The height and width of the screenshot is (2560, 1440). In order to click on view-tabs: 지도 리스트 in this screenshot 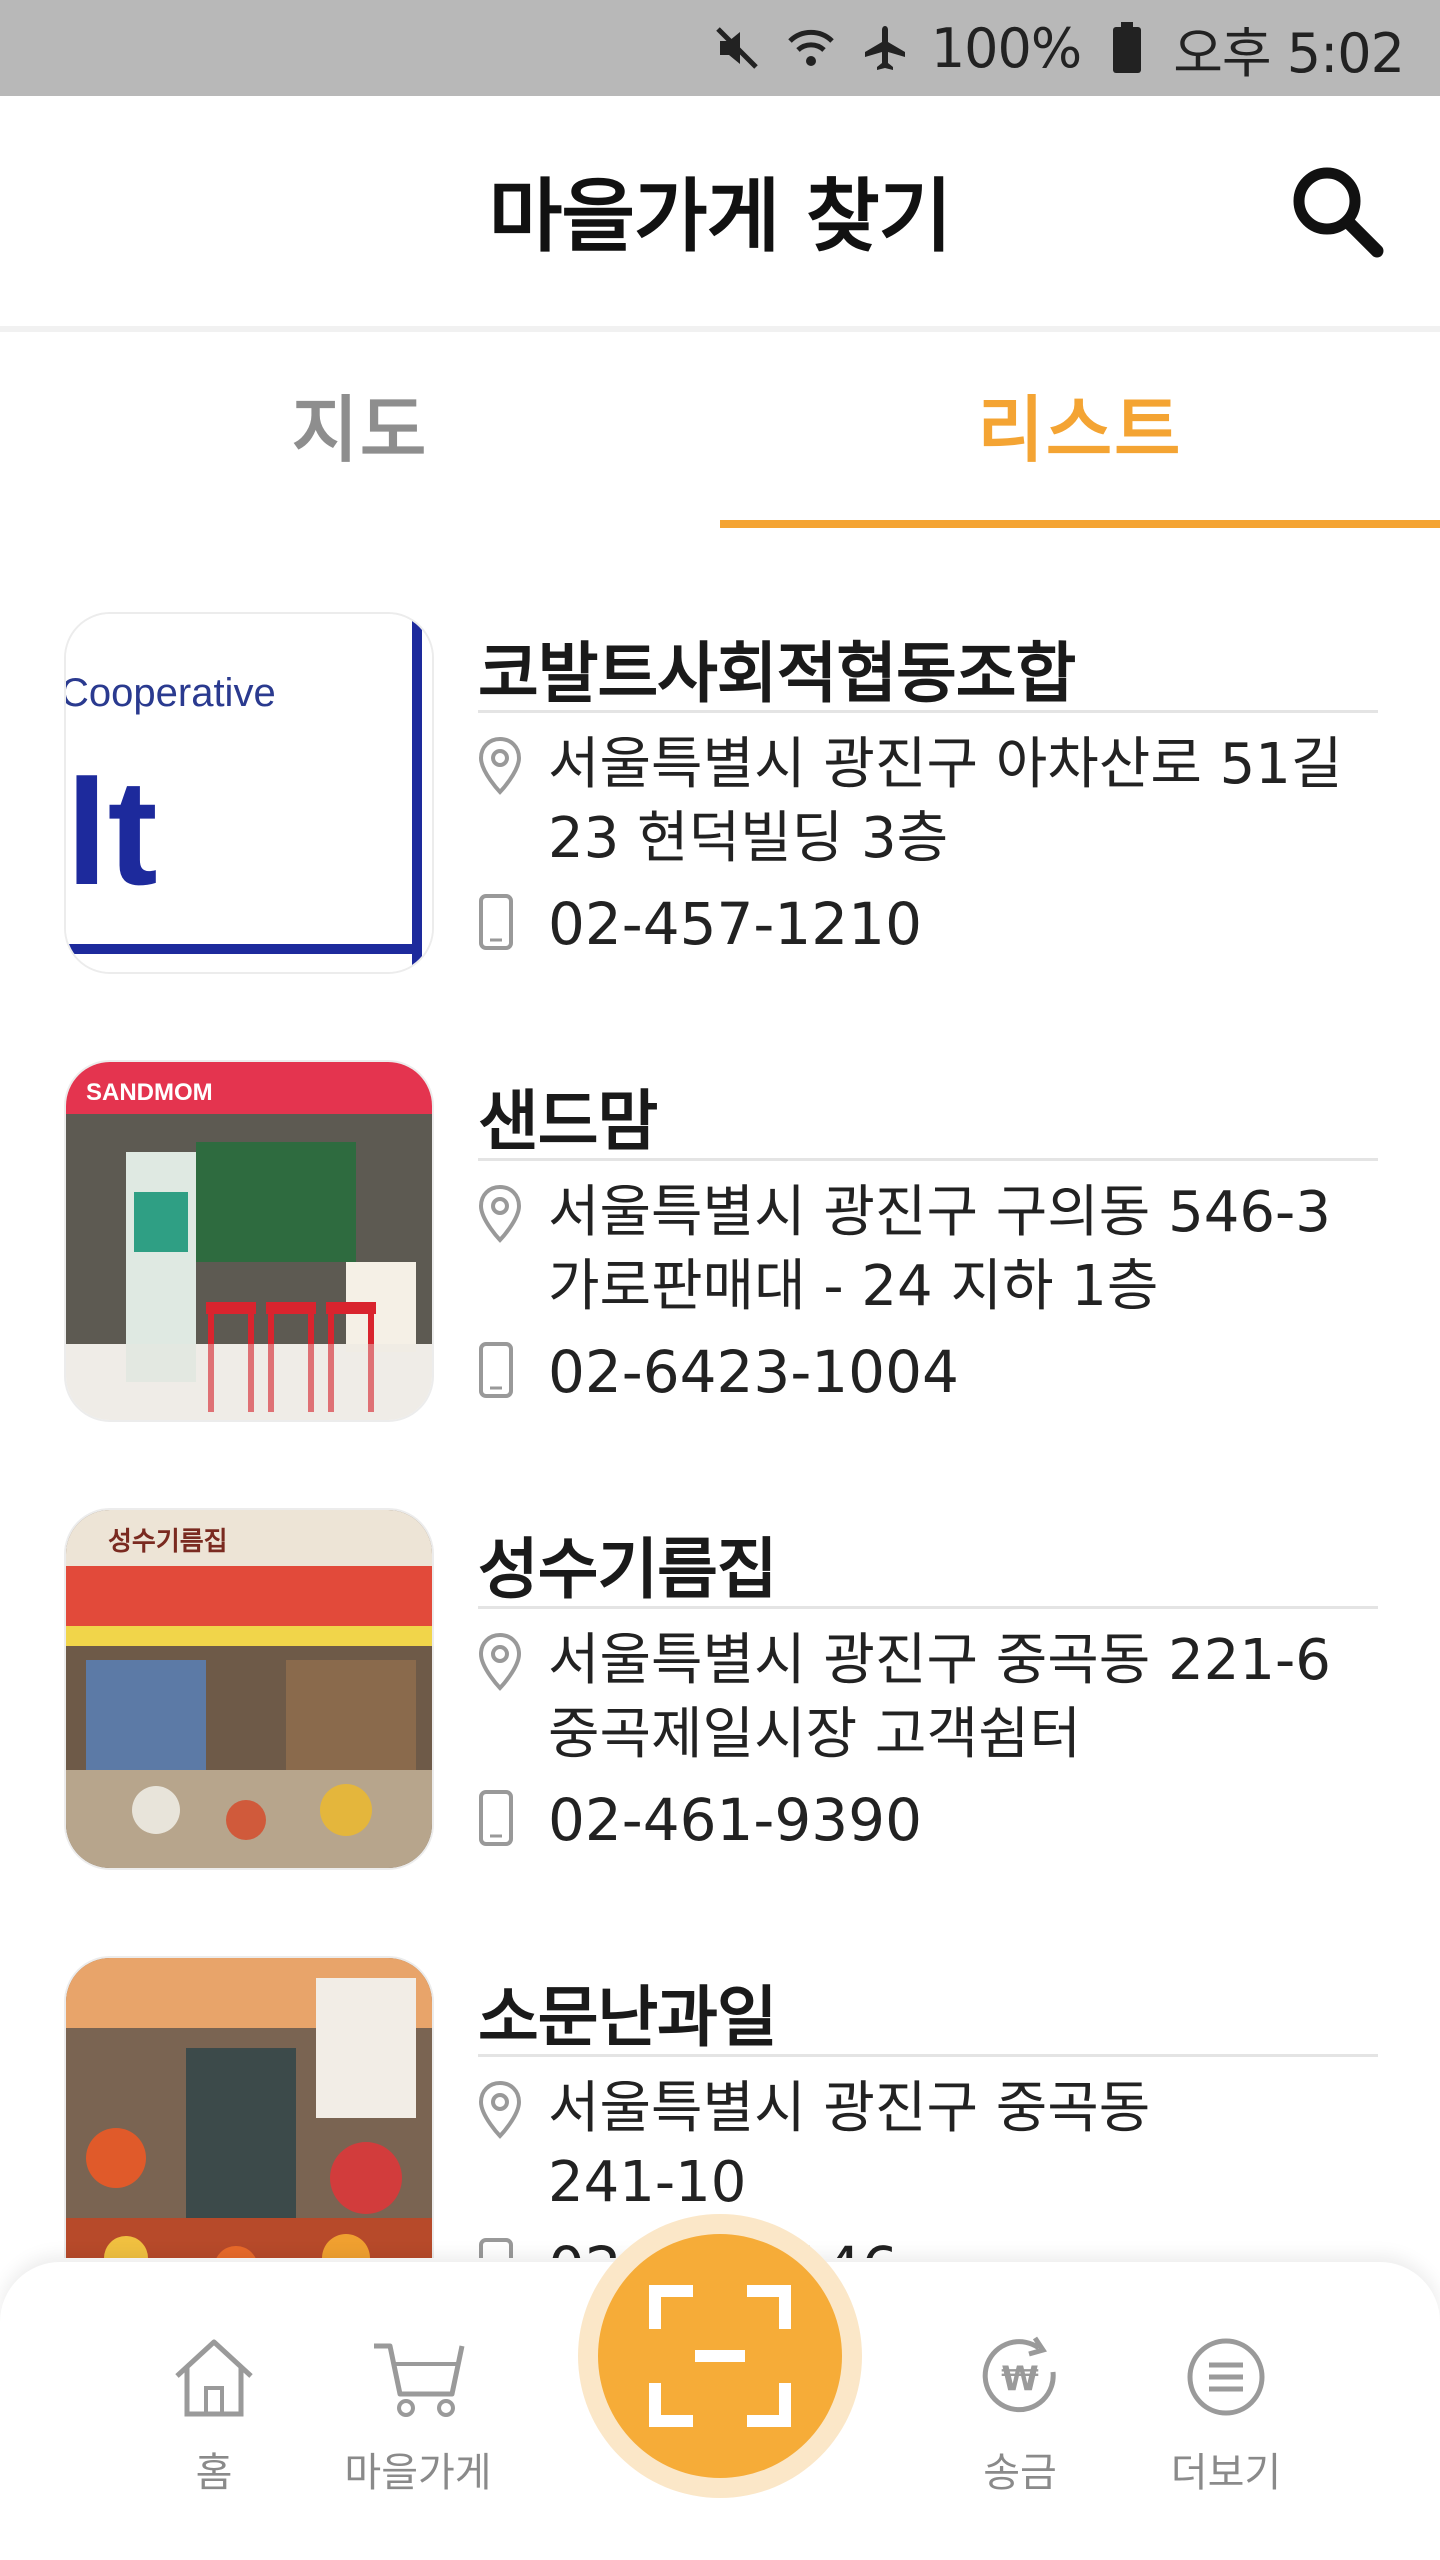, I will do `click(720, 433)`.